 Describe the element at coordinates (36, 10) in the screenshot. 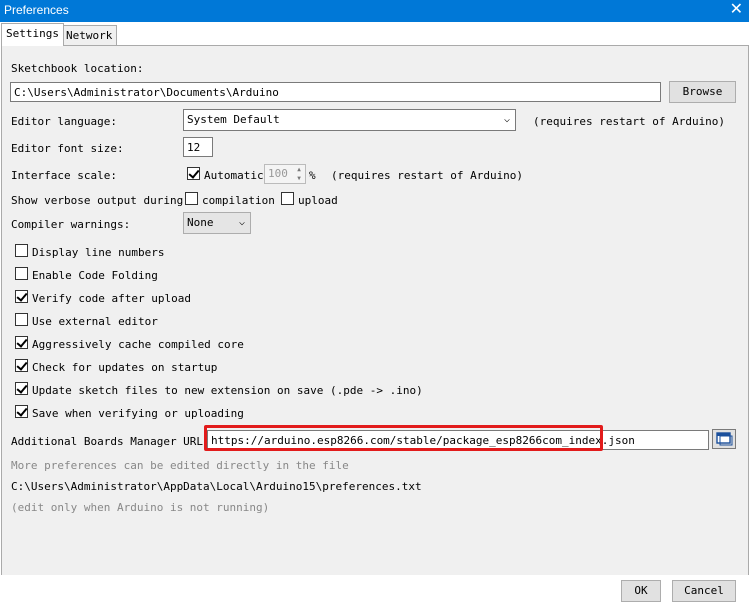

I see `window-title: Preferences` at that location.